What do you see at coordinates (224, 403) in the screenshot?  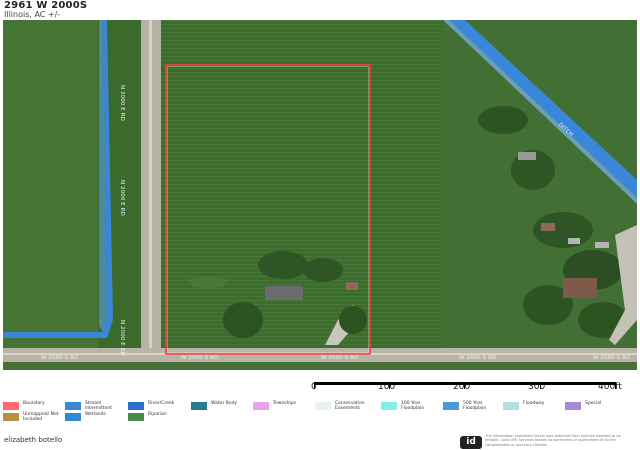 I see `legend-label: Water Body` at bounding box center [224, 403].